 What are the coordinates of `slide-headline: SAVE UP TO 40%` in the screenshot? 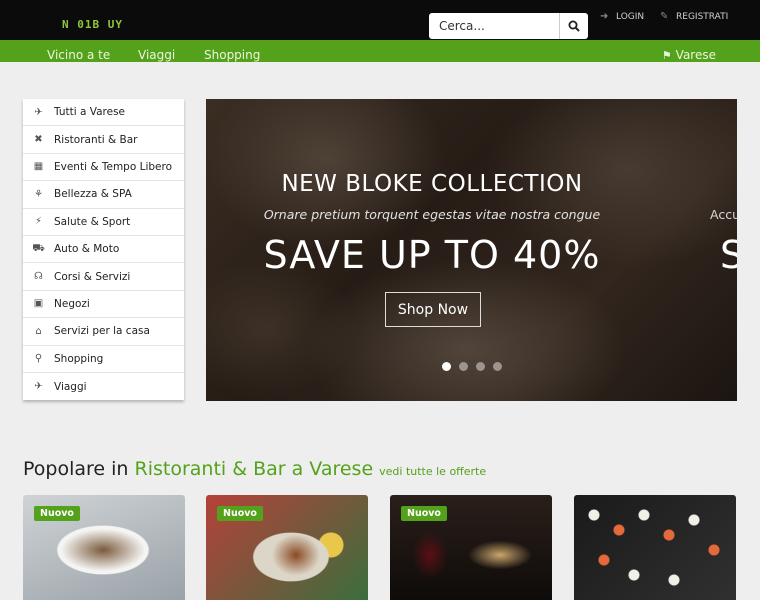 It's located at (432, 255).